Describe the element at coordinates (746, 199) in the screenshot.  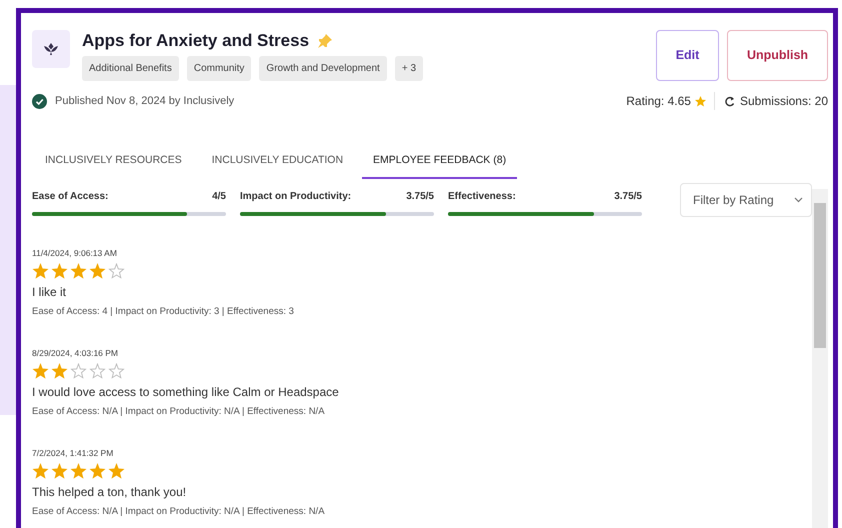
I see `filter-dropdown: Filter by Rating` at that location.